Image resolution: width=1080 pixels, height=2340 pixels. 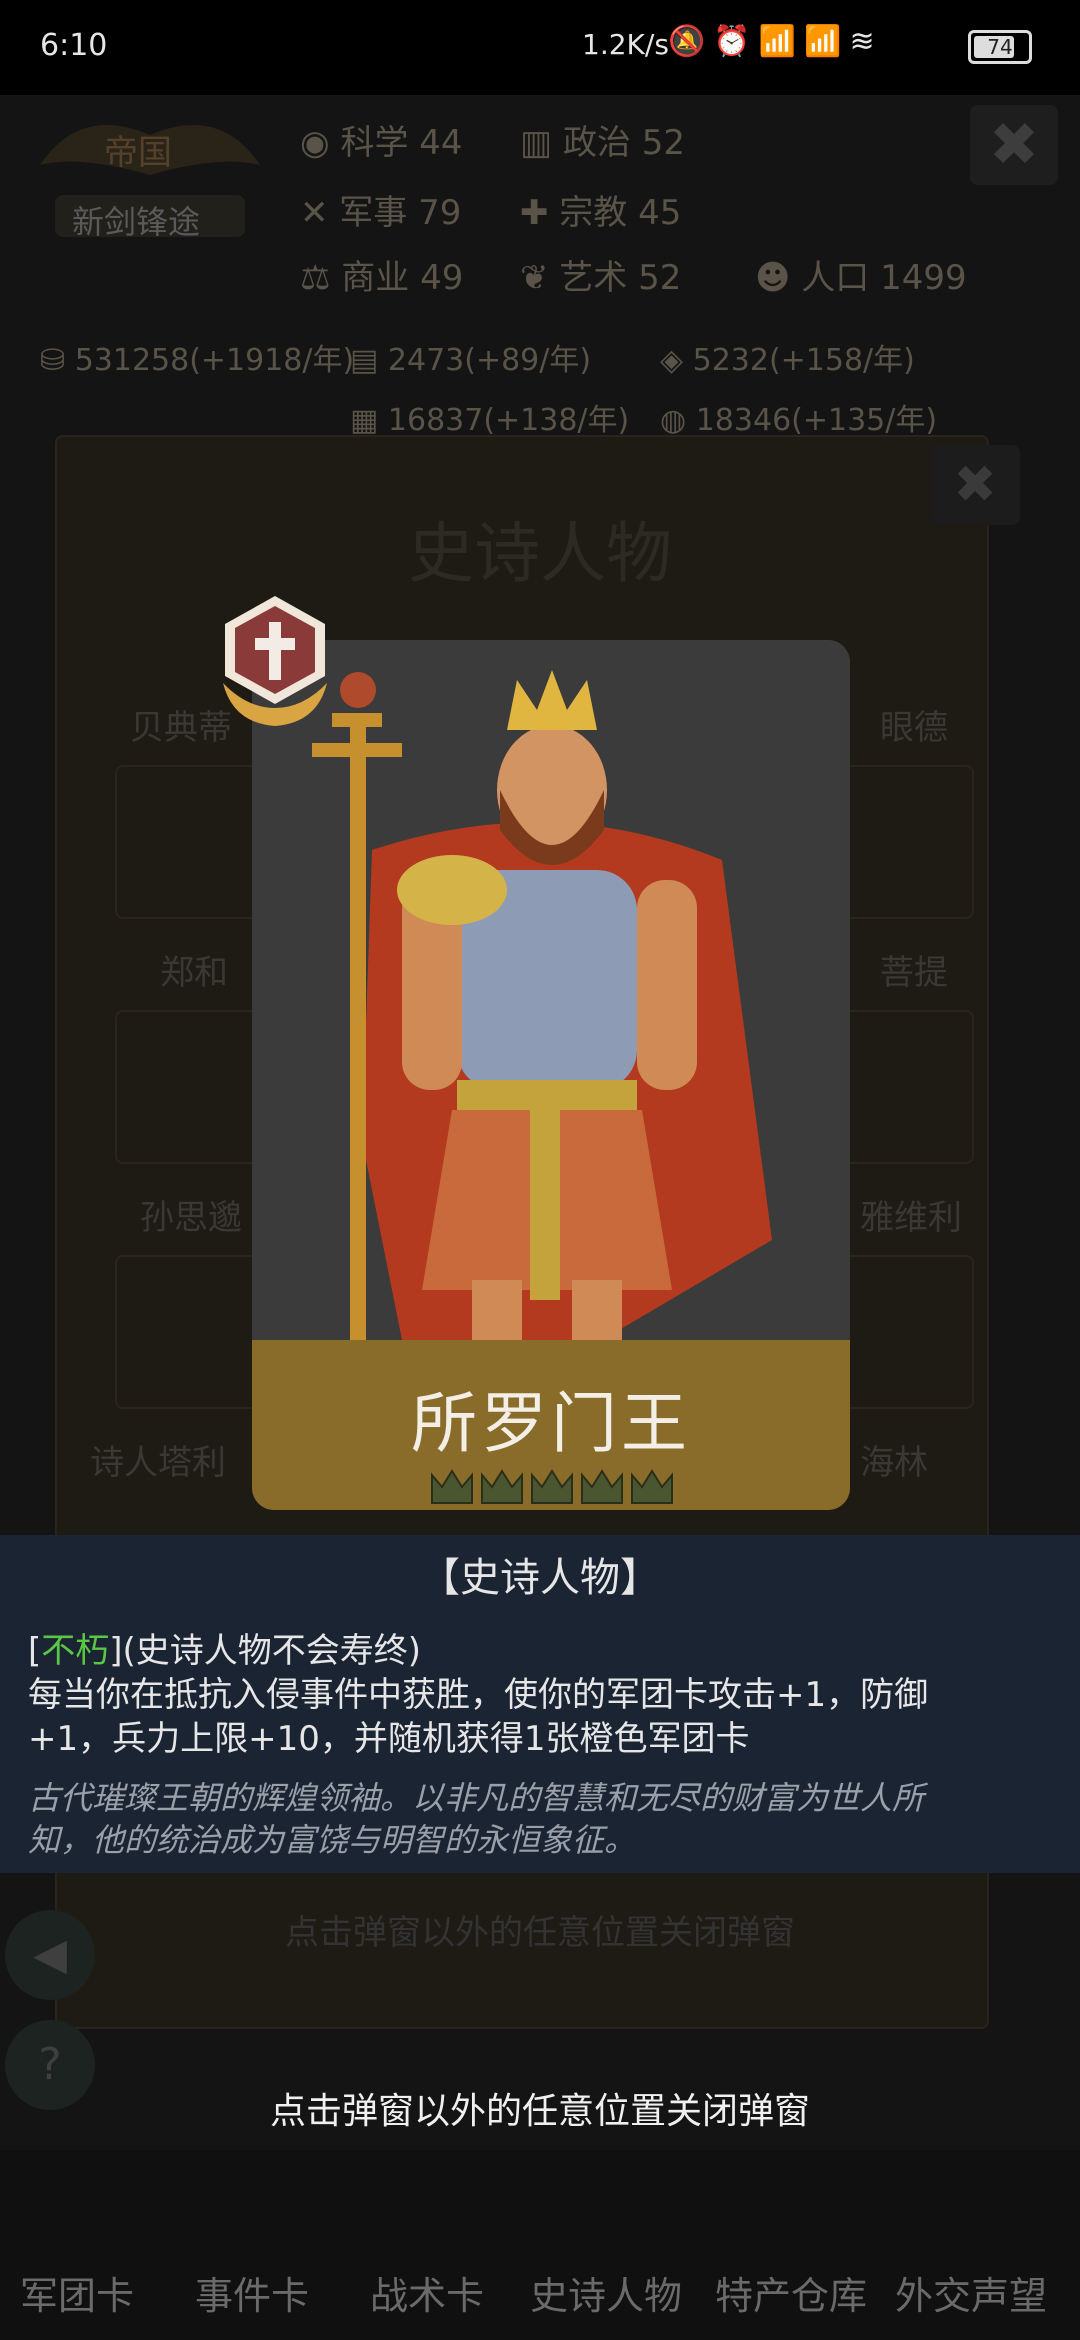 I want to click on stat-value: 45, so click(x=660, y=213).